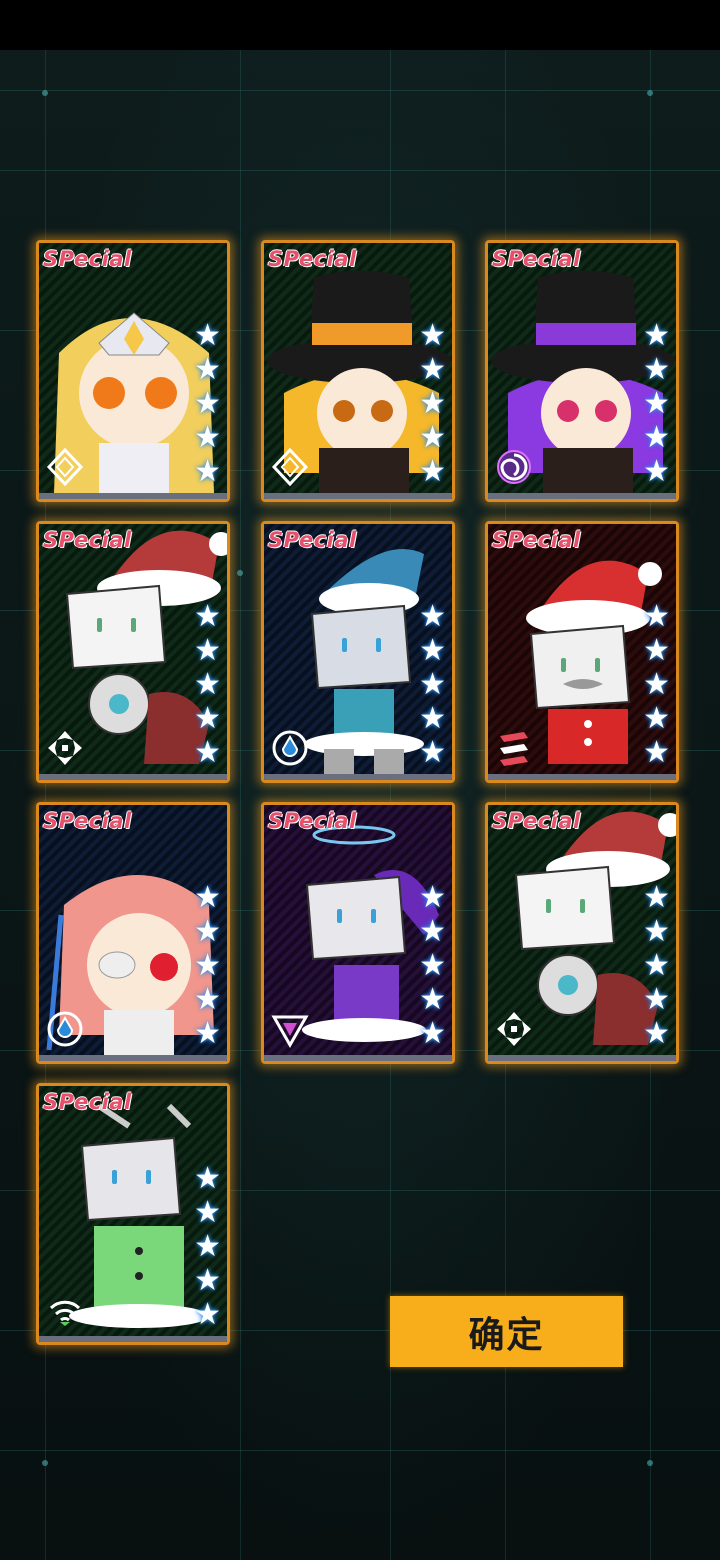 Image resolution: width=720 pixels, height=1560 pixels. What do you see at coordinates (290, 1032) in the screenshot?
I see `triangle-class-icon` at bounding box center [290, 1032].